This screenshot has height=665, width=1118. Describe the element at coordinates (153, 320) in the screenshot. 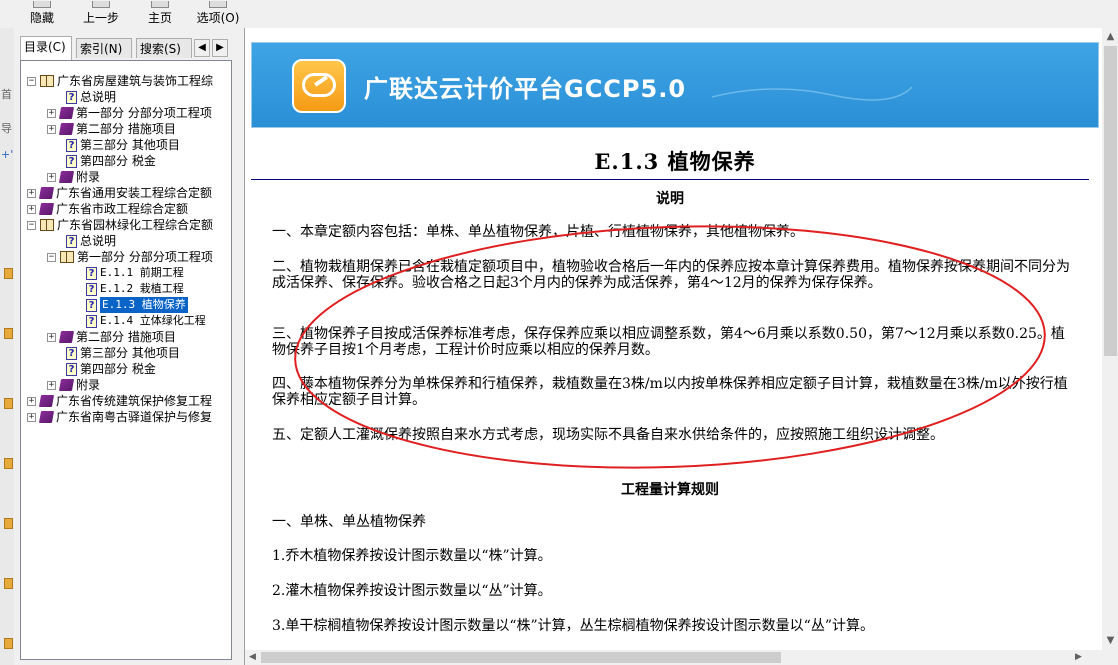

I see `tree-item-label: E.1.4 立体绿化工程` at that location.